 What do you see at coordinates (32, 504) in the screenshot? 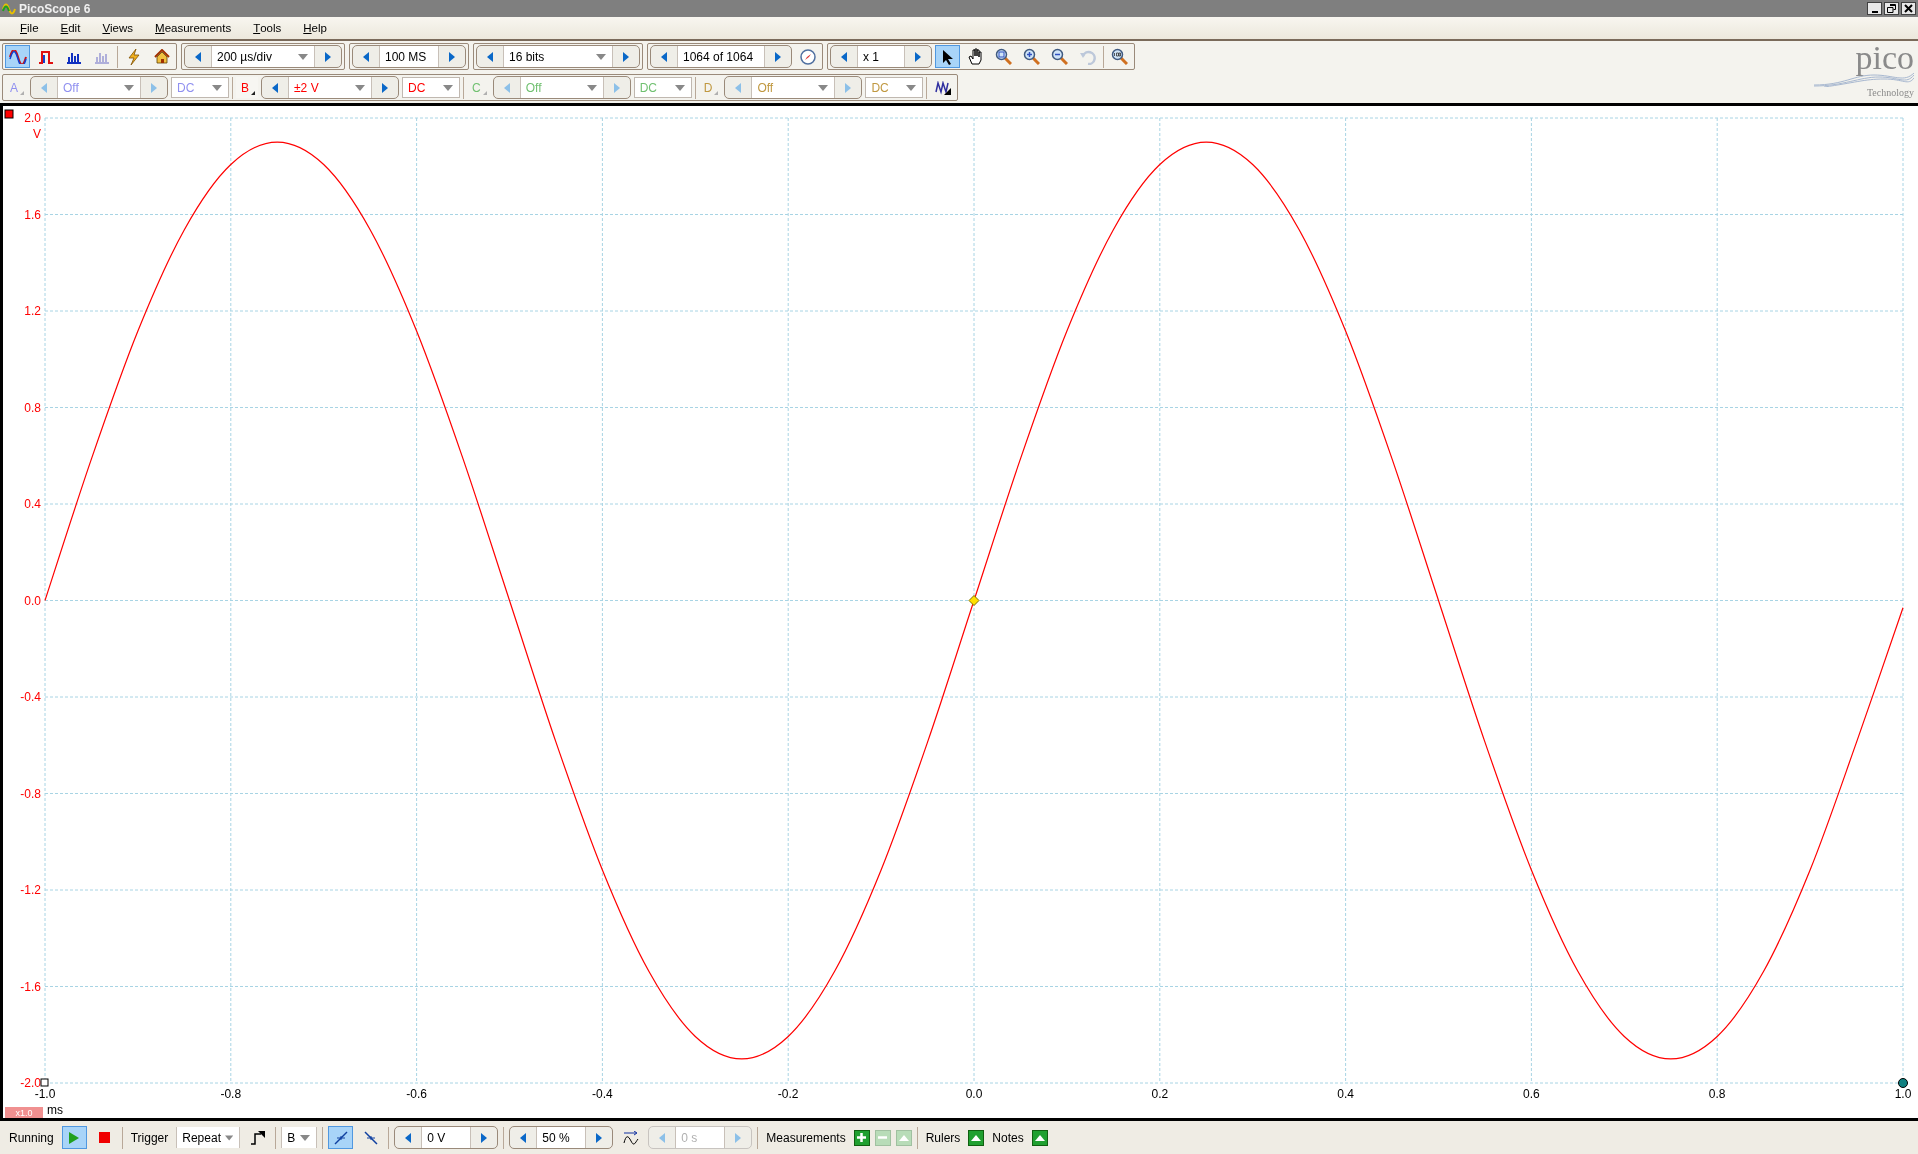
I see `y-tick-label: 0.4` at bounding box center [32, 504].